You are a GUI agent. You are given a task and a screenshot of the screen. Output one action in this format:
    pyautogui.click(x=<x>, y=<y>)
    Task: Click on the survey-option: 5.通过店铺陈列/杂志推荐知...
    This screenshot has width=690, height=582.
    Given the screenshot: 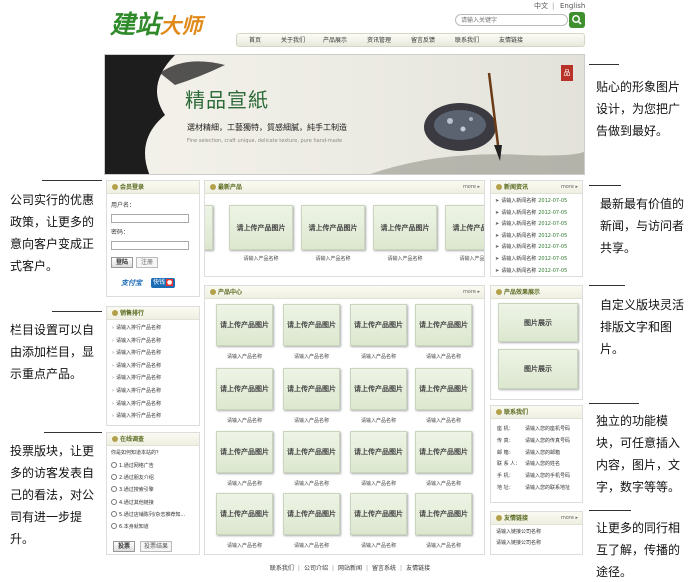 What is the action you would take?
    pyautogui.click(x=148, y=515)
    